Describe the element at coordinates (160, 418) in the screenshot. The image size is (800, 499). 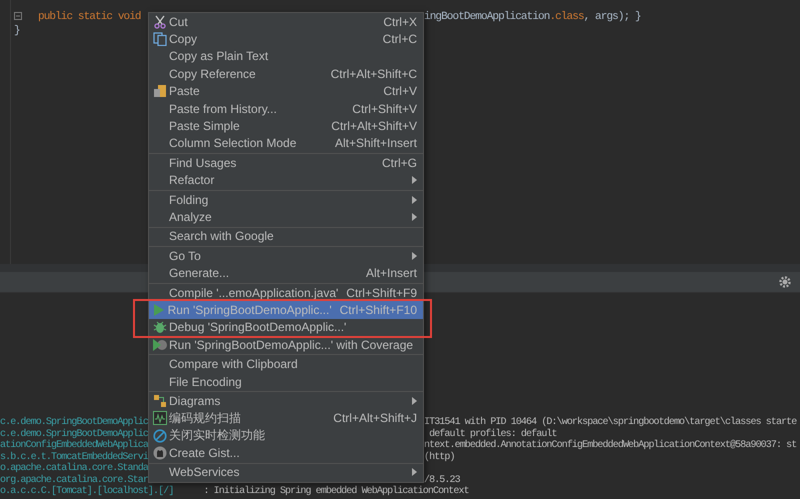
I see `waveform-icon` at that location.